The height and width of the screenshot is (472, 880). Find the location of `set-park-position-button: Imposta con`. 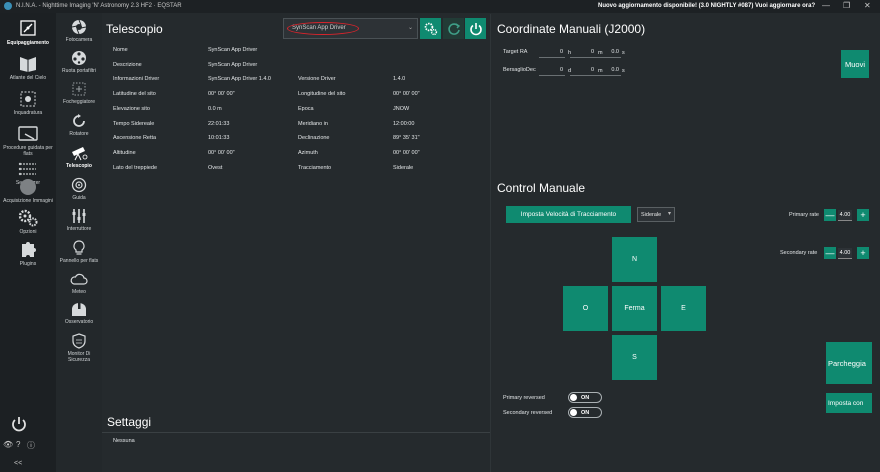

set-park-position-button: Imposta con is located at coordinates (849, 403).